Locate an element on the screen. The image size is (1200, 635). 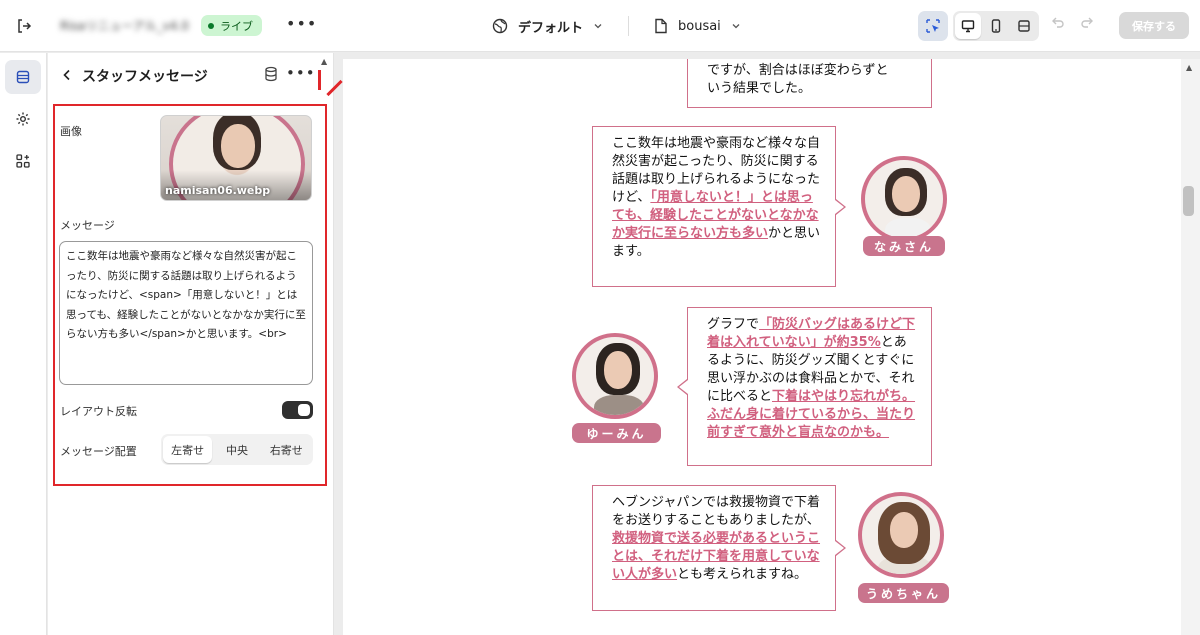
live-dot-icon is located at coordinates (211, 25).